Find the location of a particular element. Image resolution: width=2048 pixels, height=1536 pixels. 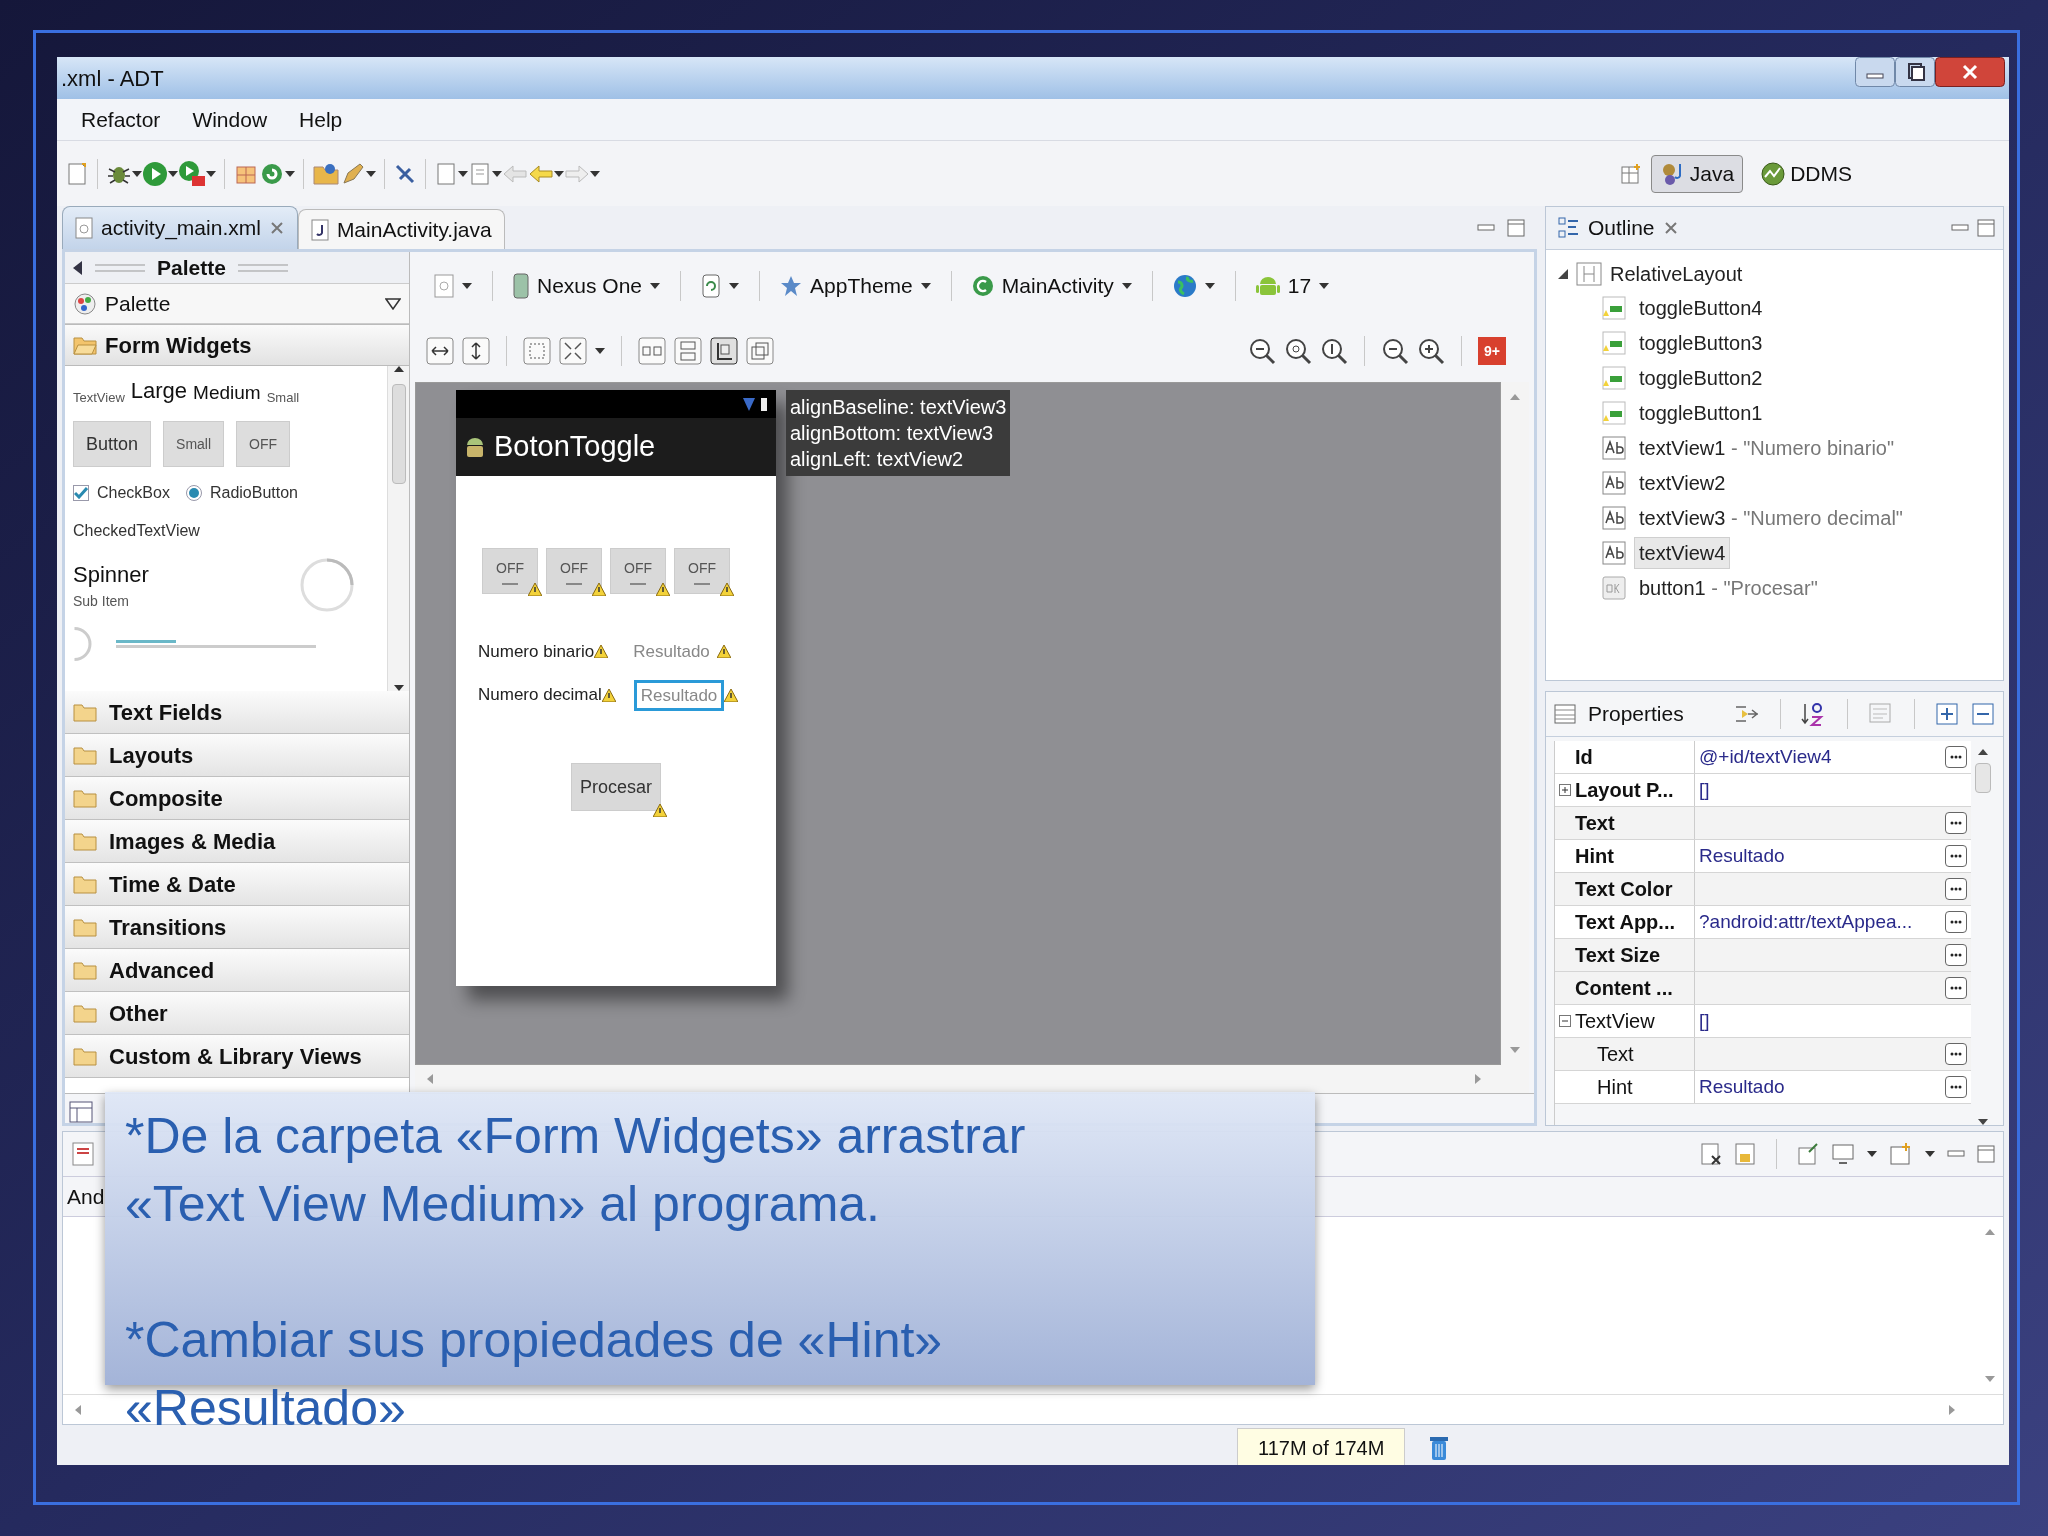

palette-category: Custom & Library Views is located at coordinates (237, 1056).